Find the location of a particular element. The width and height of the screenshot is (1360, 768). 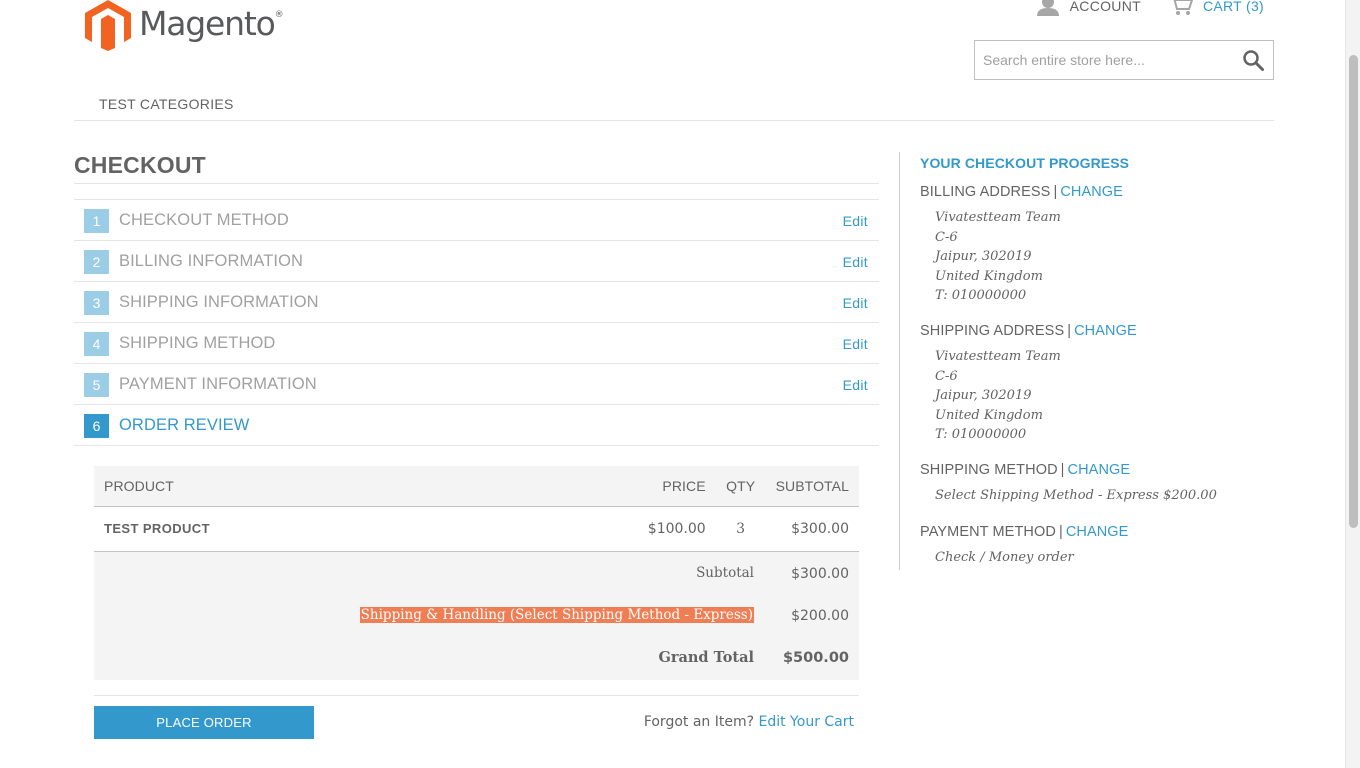

change-shipping-link: CHANGE is located at coordinates (1105, 331).